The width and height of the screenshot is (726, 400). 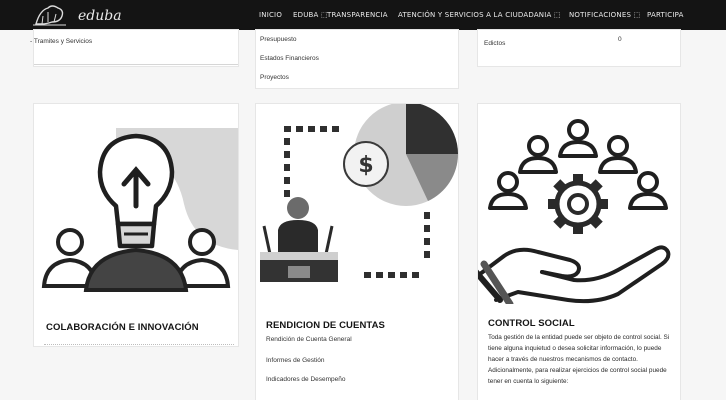 What do you see at coordinates (274, 77) in the screenshot?
I see `proyectos-link: Proyectos` at bounding box center [274, 77].